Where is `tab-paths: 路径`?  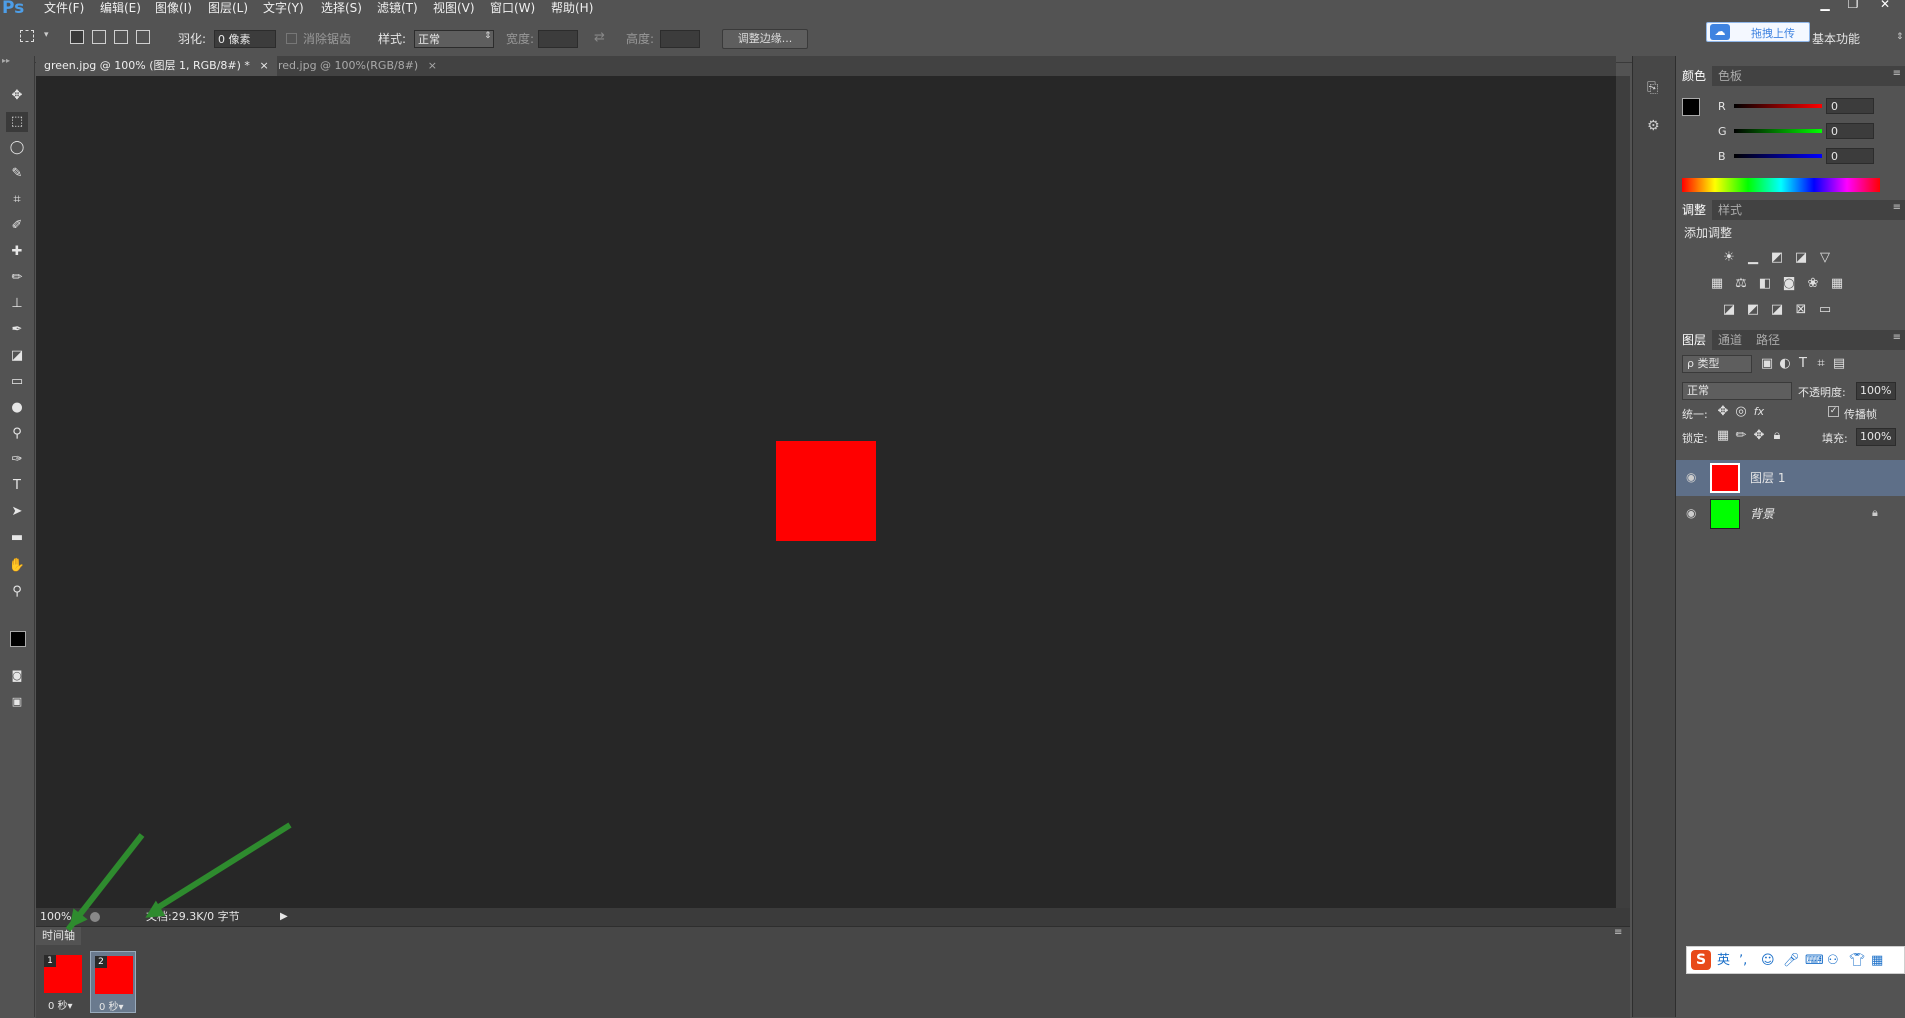 tab-paths: 路径 is located at coordinates (1768, 340).